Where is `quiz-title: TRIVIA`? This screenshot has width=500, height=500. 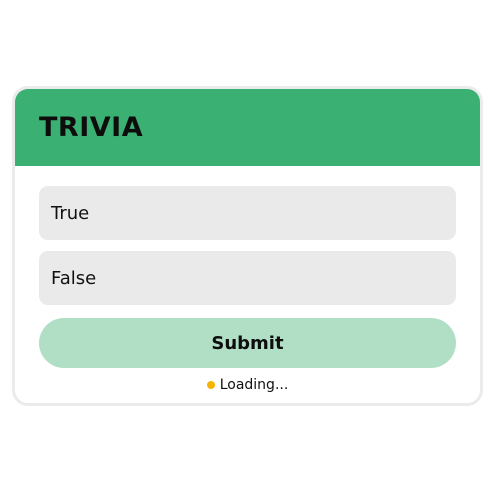
quiz-title: TRIVIA is located at coordinates (91, 127).